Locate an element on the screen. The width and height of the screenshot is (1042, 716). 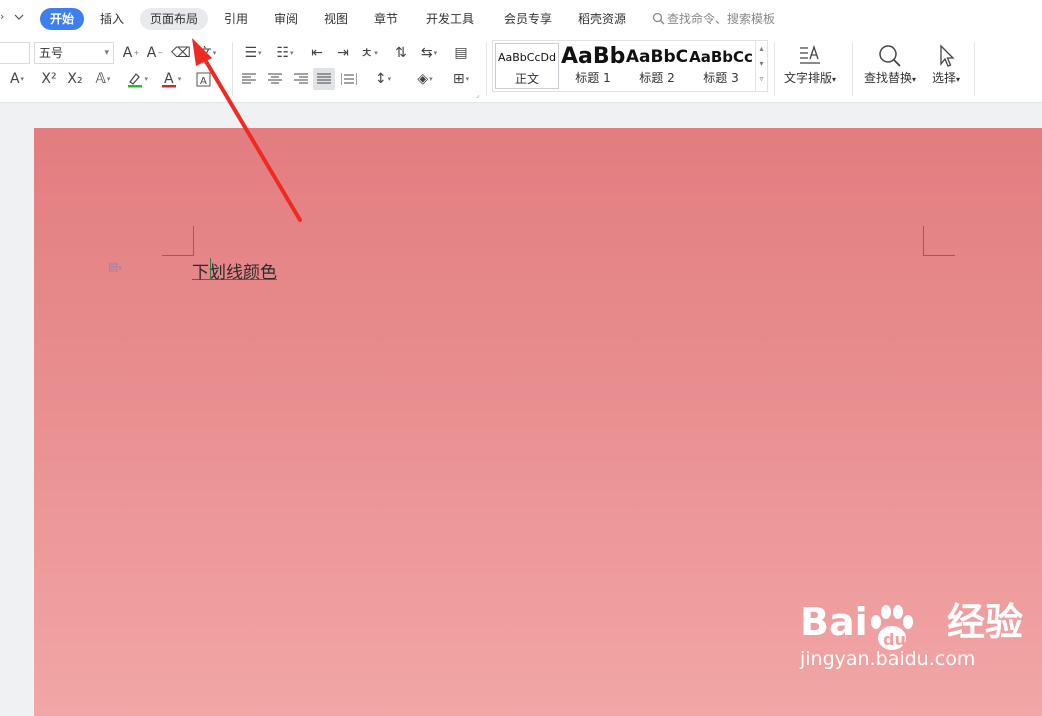
paragraph-layout-icon: ▤▾ is located at coordinates (115, 266).